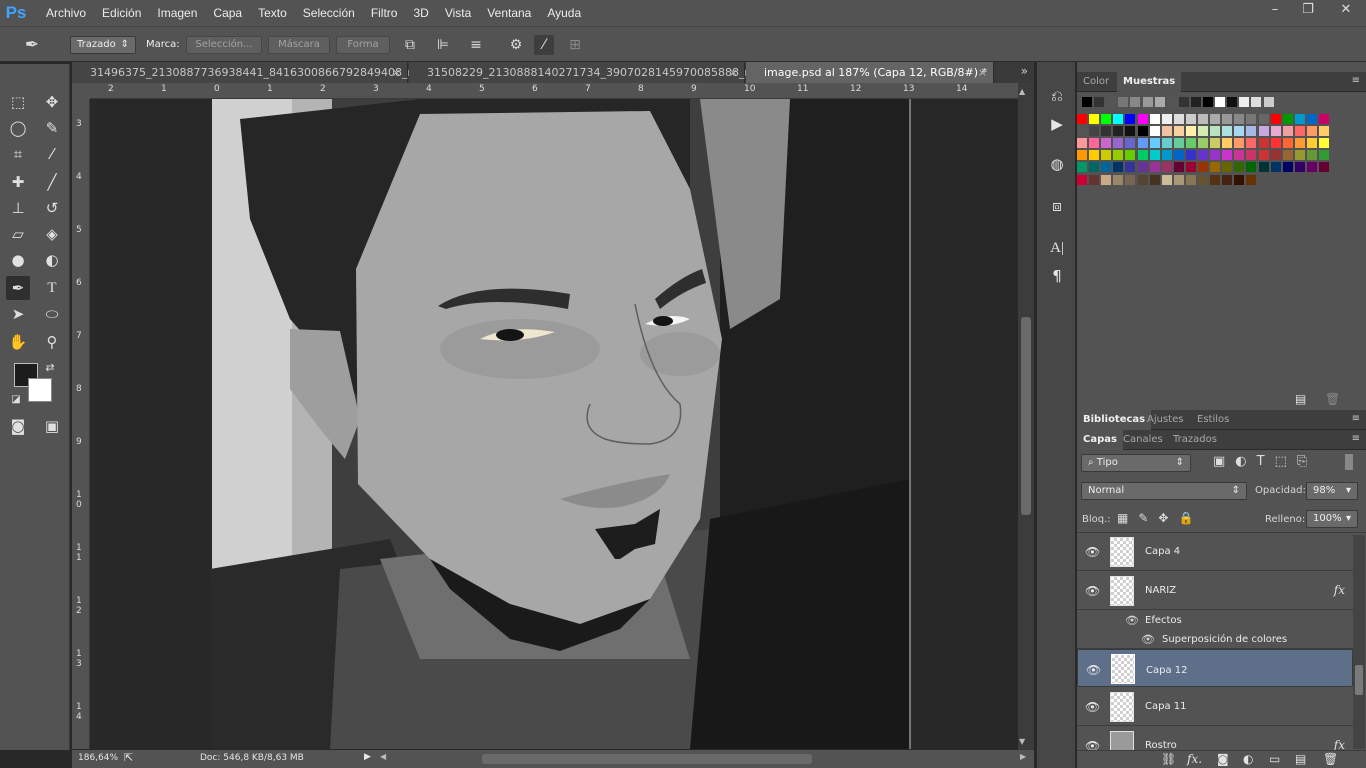 The image size is (1366, 768). Describe the element at coordinates (564, 13) in the screenshot. I see `menu-ayuda: Ayuda` at that location.